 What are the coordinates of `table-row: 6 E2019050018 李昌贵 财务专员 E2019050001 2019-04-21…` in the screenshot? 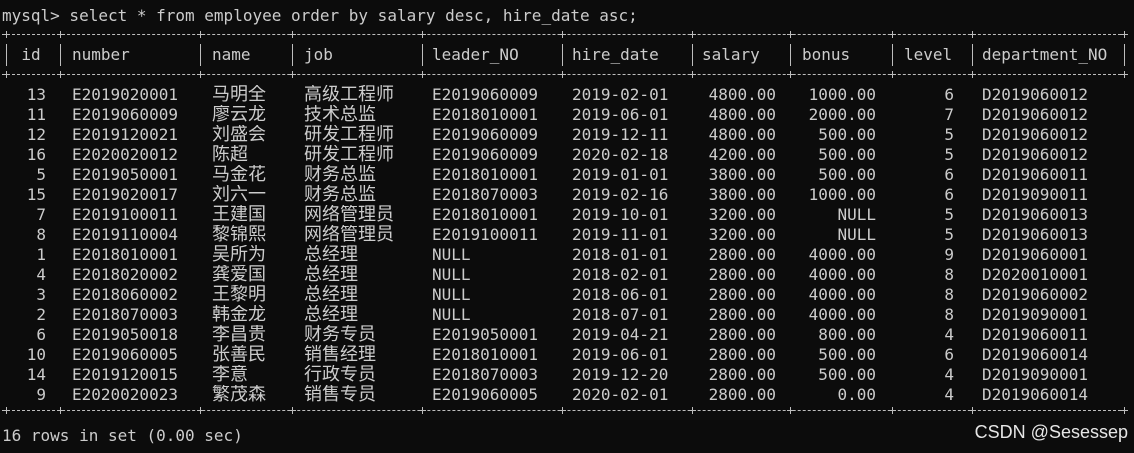 It's located at (564, 335).